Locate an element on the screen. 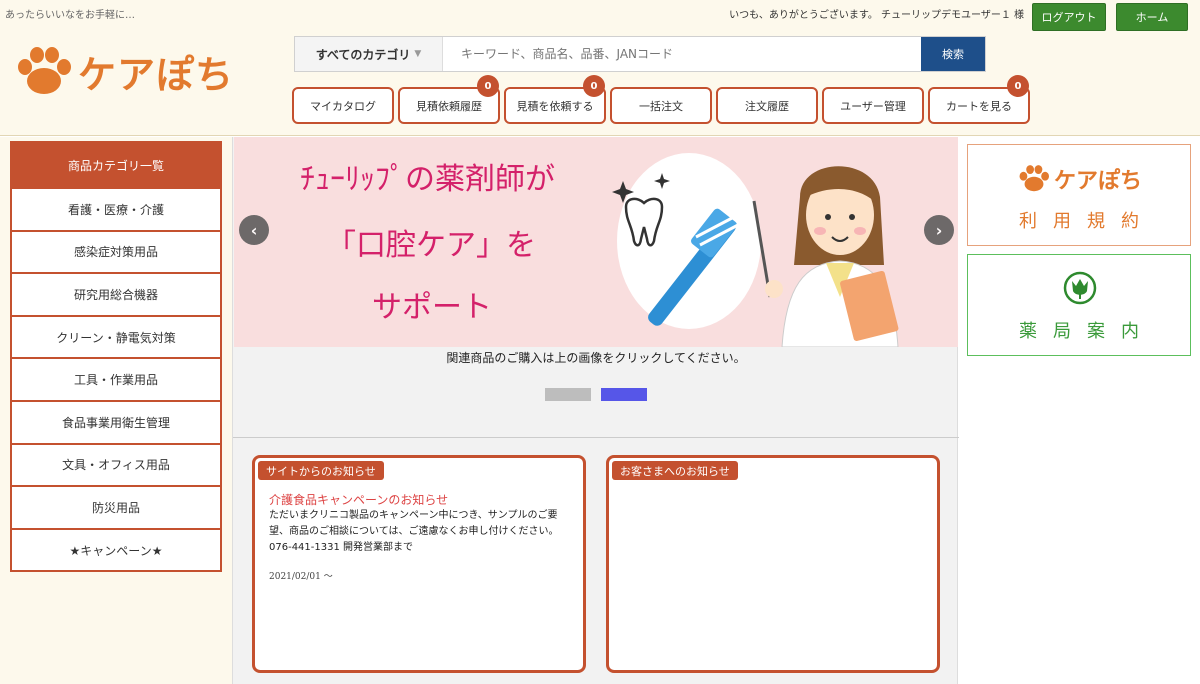 This screenshot has width=1200, height=684. banner-caption: 関連商品のご購入は上の画像をクリックしてください。 is located at coordinates (596, 358).